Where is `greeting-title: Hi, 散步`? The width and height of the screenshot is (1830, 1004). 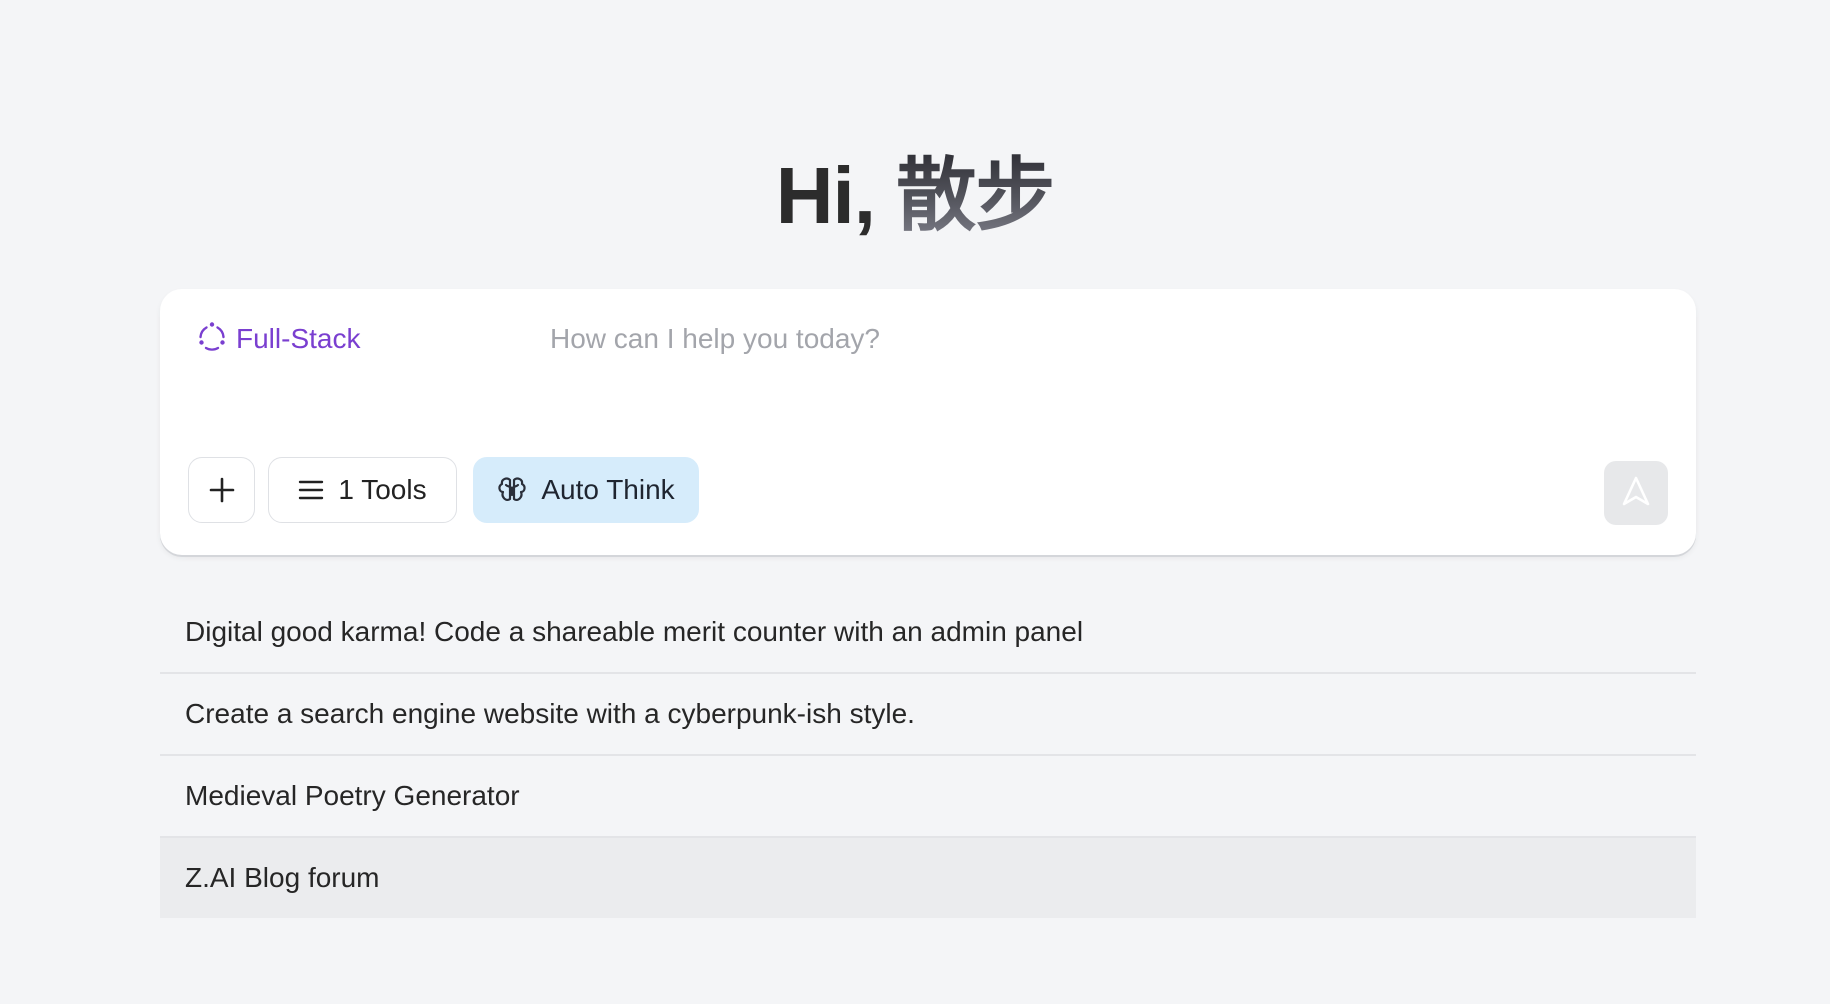
greeting-title: Hi, 散步 is located at coordinates (915, 196).